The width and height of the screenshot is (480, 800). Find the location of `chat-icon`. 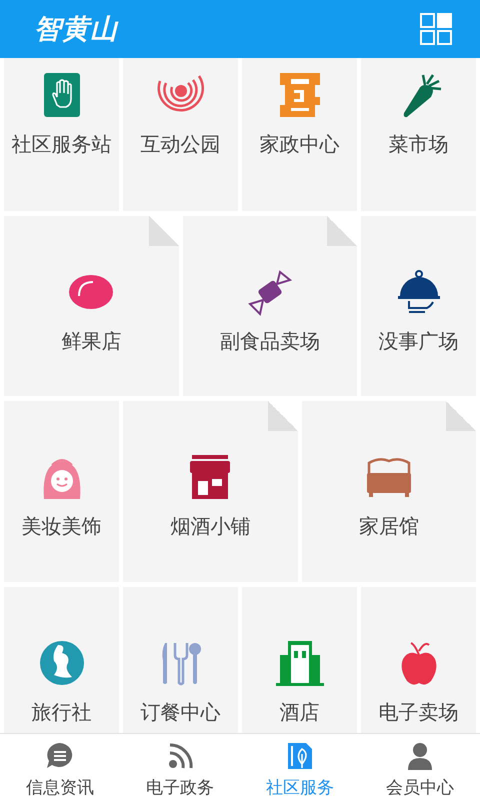

chat-icon is located at coordinates (60, 756).